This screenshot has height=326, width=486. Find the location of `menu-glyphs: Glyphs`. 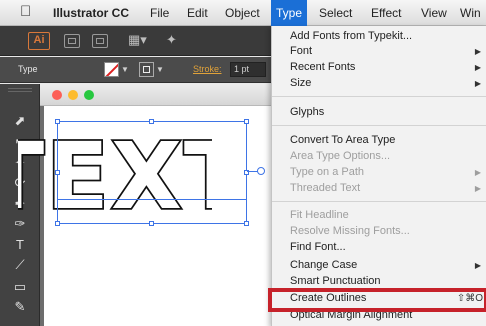

menu-glyphs: Glyphs is located at coordinates (379, 112).